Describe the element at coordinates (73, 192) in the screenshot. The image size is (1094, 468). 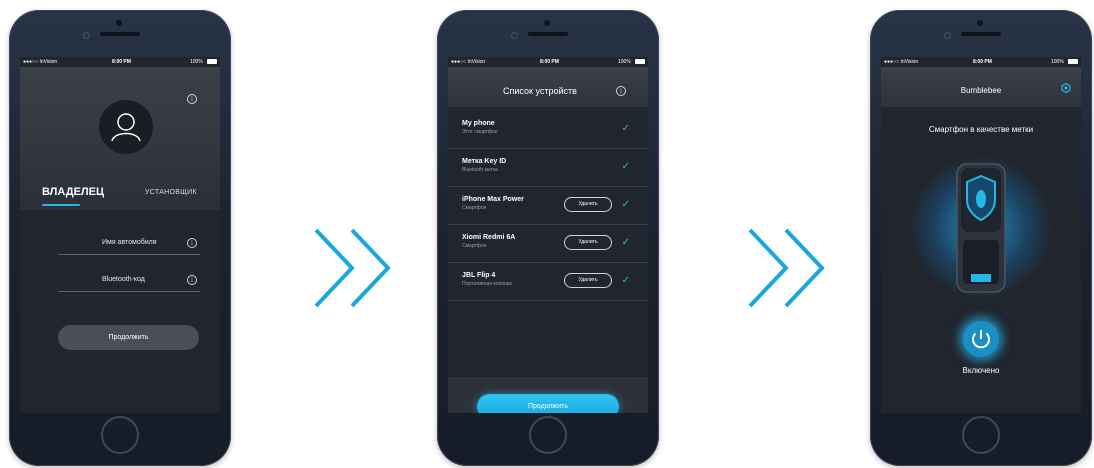
I see `tab-owner: ВЛАДЕЛЕЦ` at that location.